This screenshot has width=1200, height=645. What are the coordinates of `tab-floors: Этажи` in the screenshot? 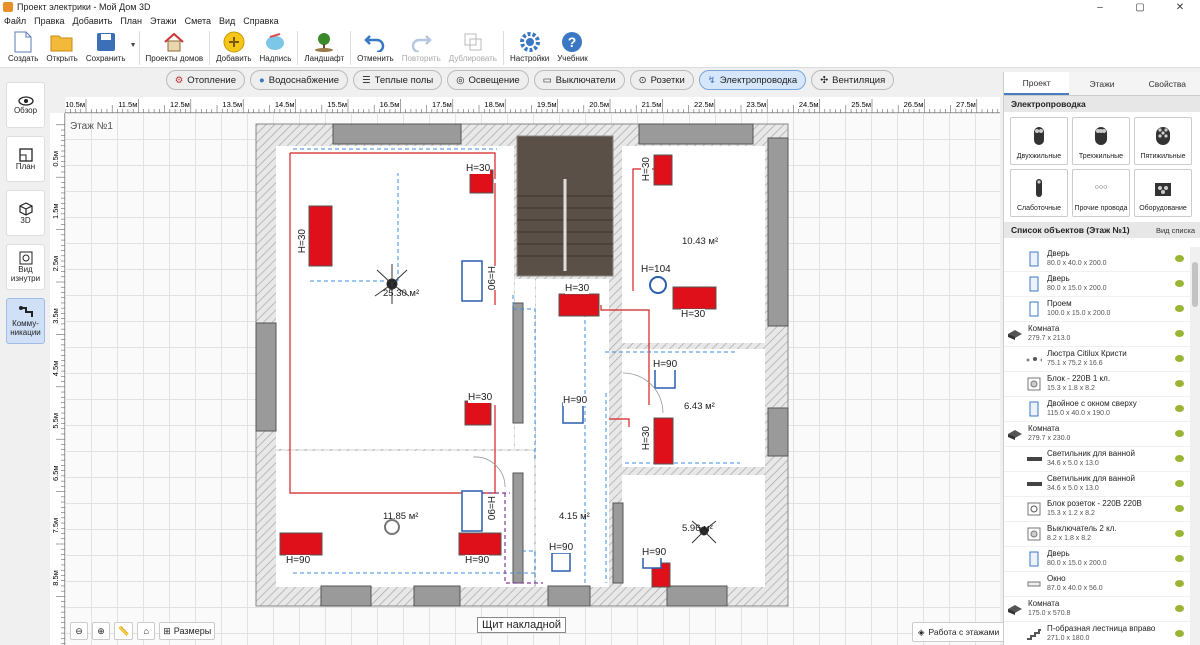 It's located at (1101, 83).